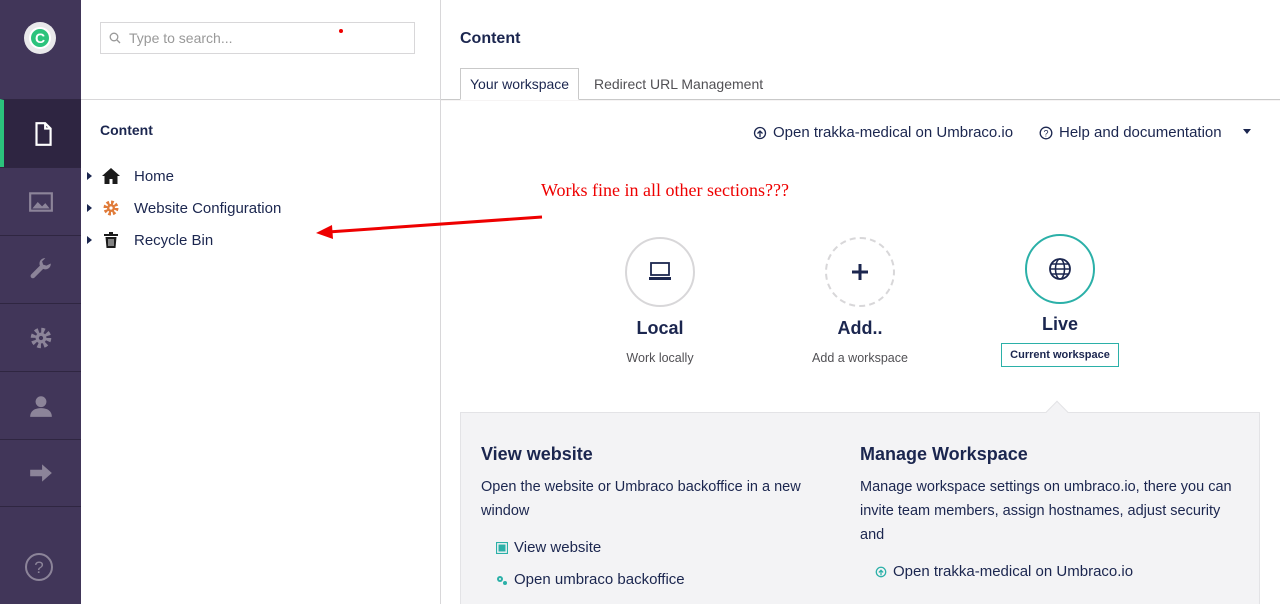  I want to click on gear-icon, so click(40, 337).